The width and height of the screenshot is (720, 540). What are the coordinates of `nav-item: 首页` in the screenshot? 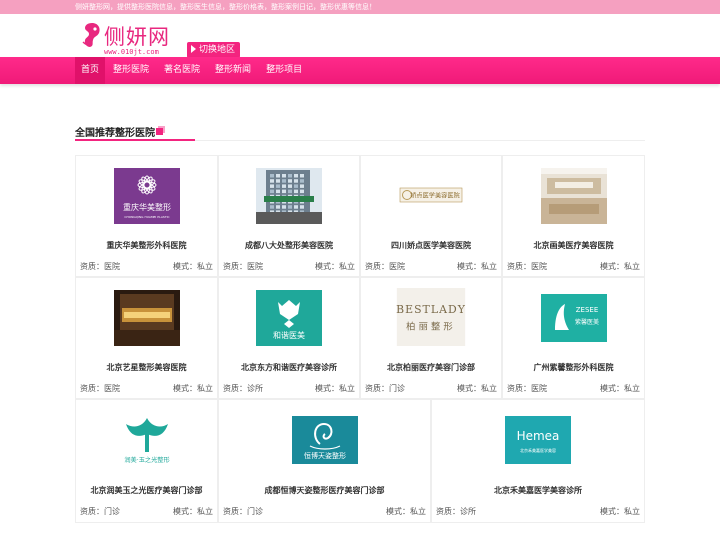 It's located at (90, 70).